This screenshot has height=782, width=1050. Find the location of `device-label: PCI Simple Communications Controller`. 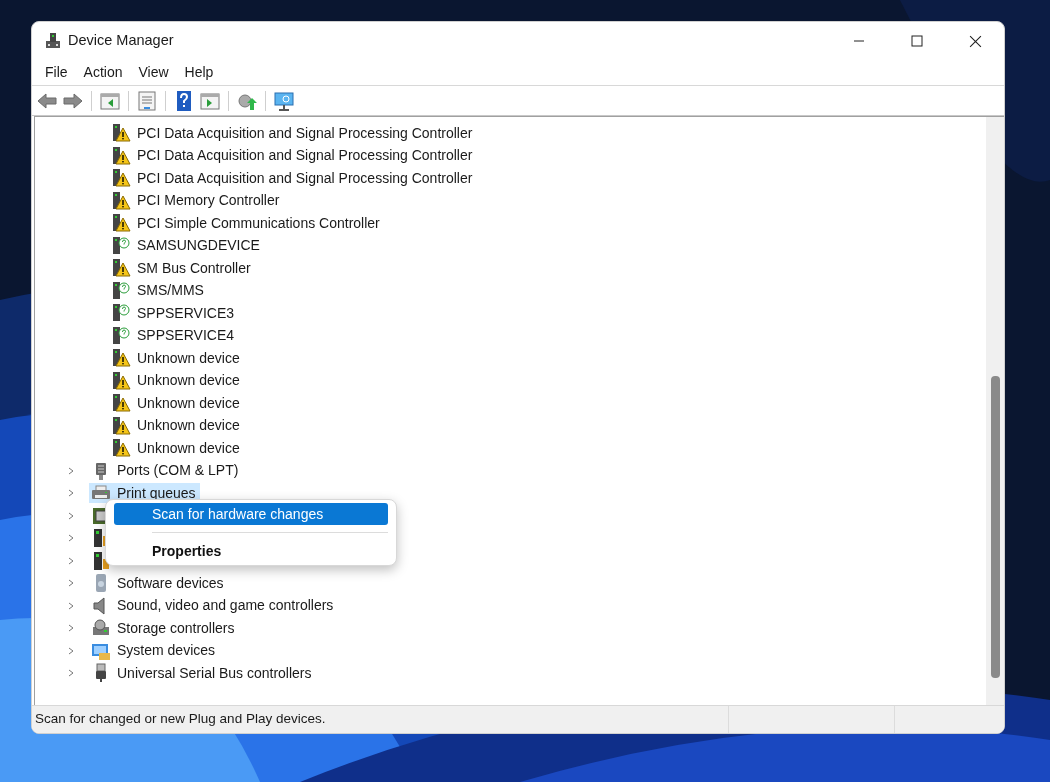

device-label: PCI Simple Communications Controller is located at coordinates (258, 223).